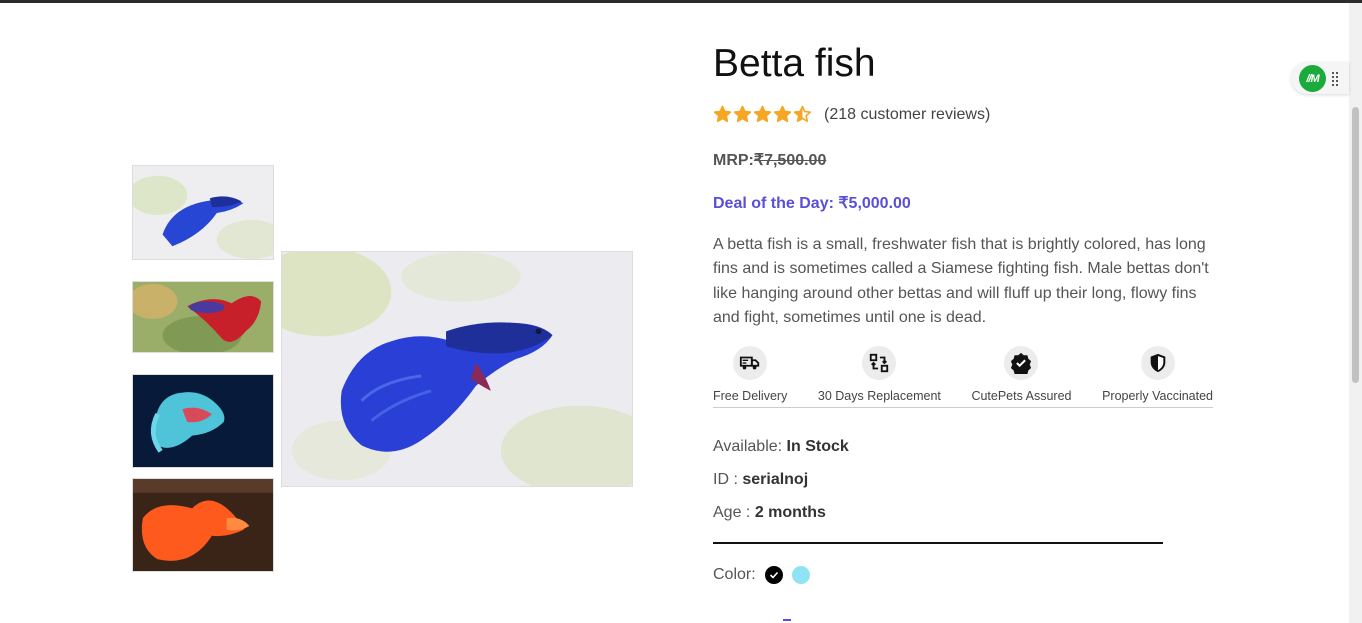  Describe the element at coordinates (775, 479) in the screenshot. I see `id-value: serialnoj` at that location.